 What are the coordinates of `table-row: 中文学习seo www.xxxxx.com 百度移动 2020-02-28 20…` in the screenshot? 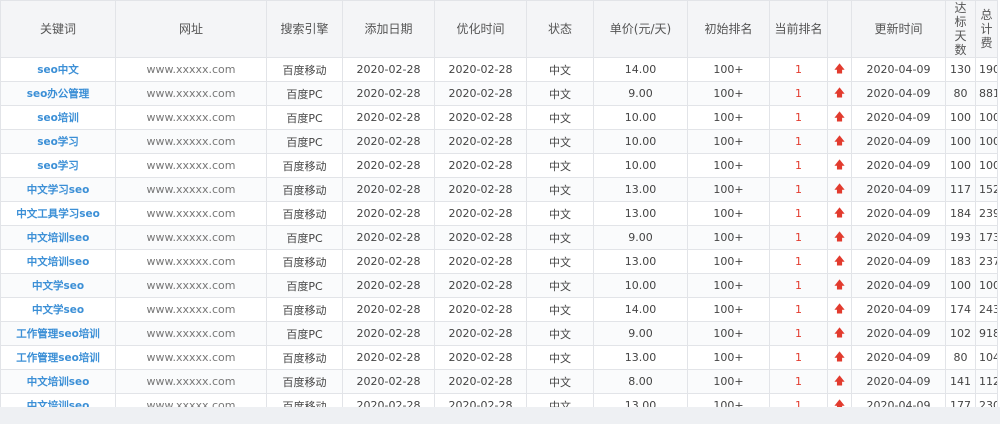 It's located at (499, 189).